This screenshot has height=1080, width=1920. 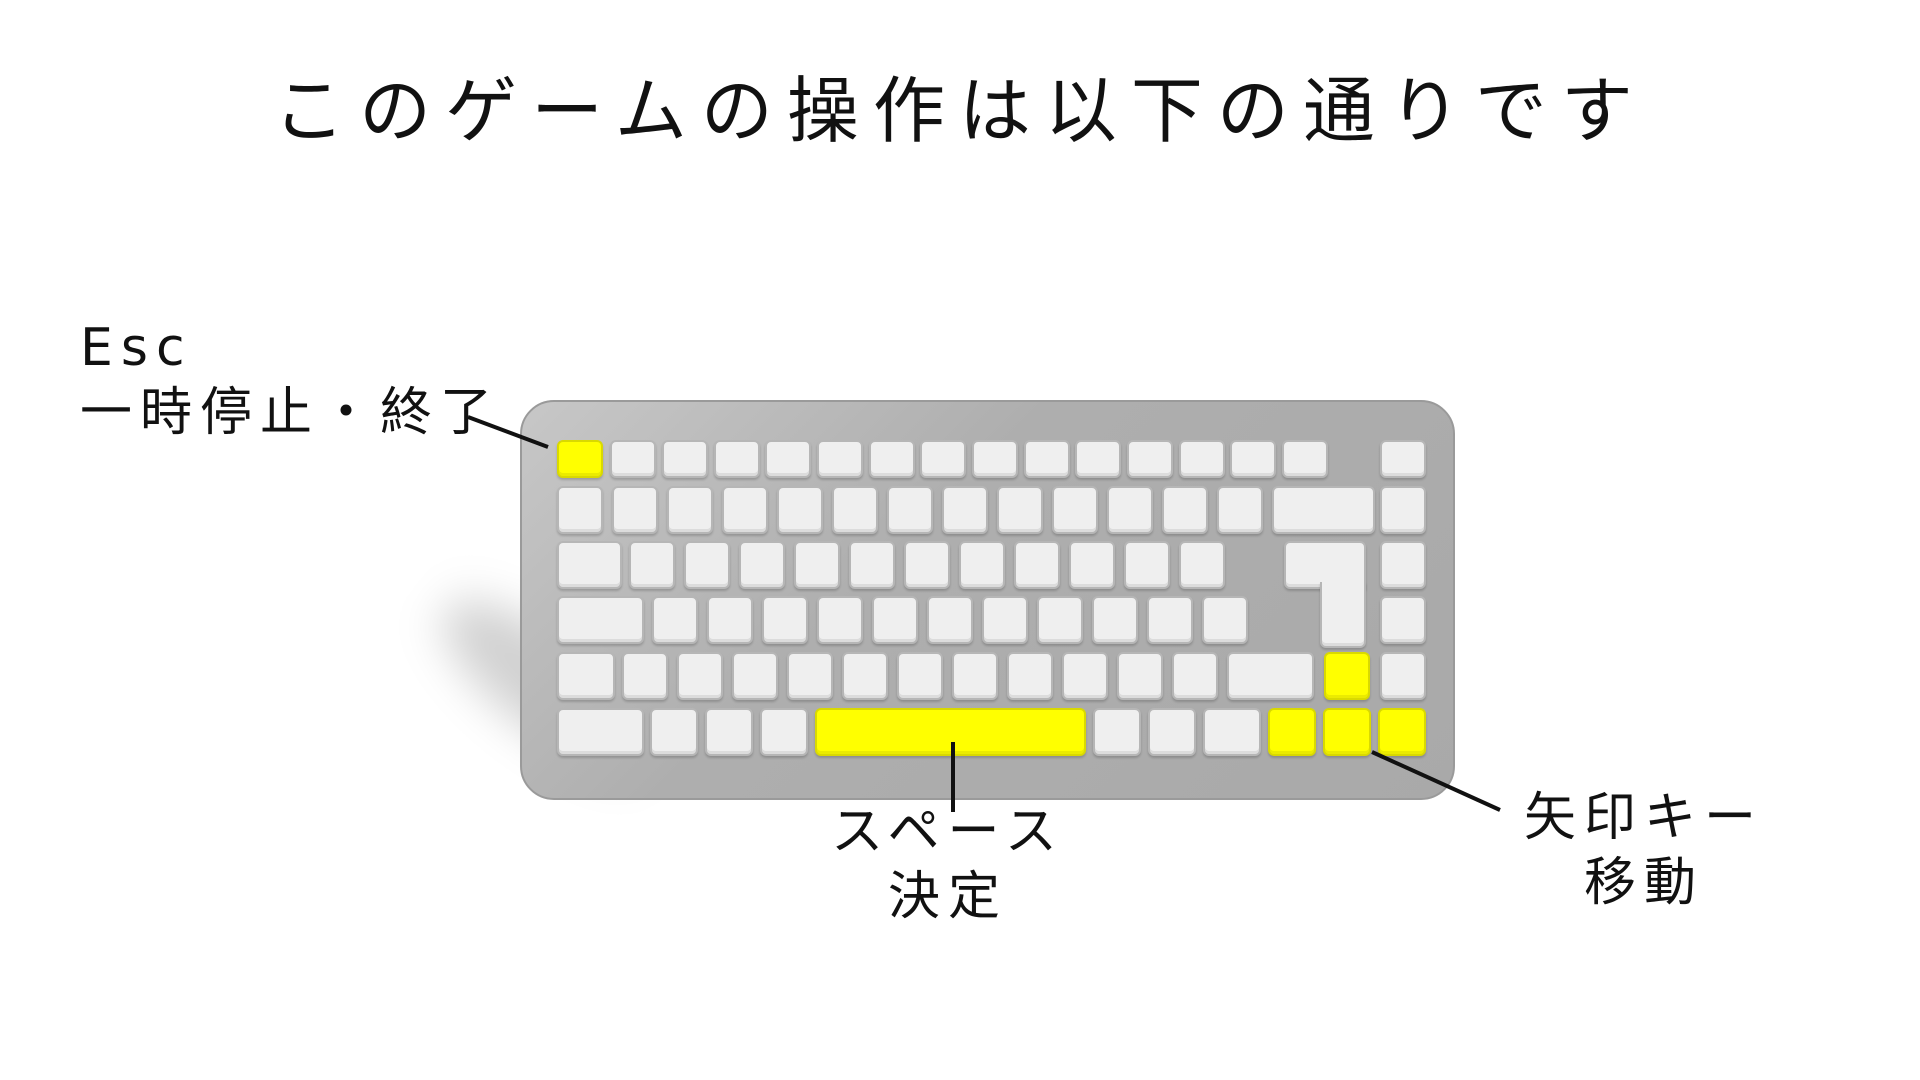 I want to click on arrow-callout-line, so click(x=1436, y=781).